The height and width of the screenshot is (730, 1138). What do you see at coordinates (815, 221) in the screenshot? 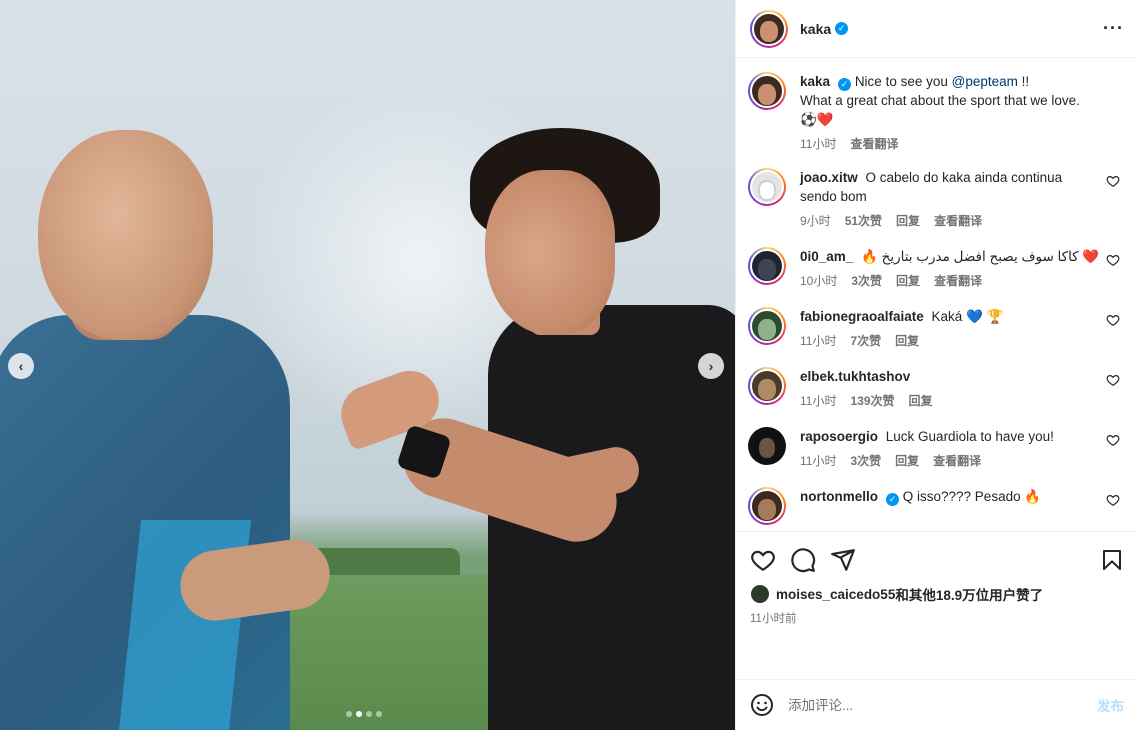
I see `comment-time: 9小时` at bounding box center [815, 221].